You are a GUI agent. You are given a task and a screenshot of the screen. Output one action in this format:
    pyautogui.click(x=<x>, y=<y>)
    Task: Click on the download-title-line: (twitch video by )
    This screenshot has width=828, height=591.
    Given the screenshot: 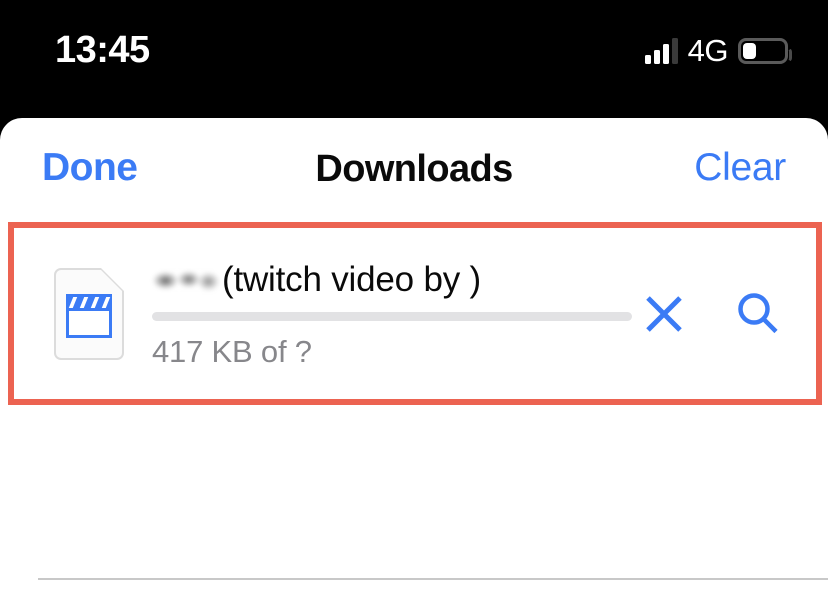 What is the action you would take?
    pyautogui.click(x=385, y=282)
    